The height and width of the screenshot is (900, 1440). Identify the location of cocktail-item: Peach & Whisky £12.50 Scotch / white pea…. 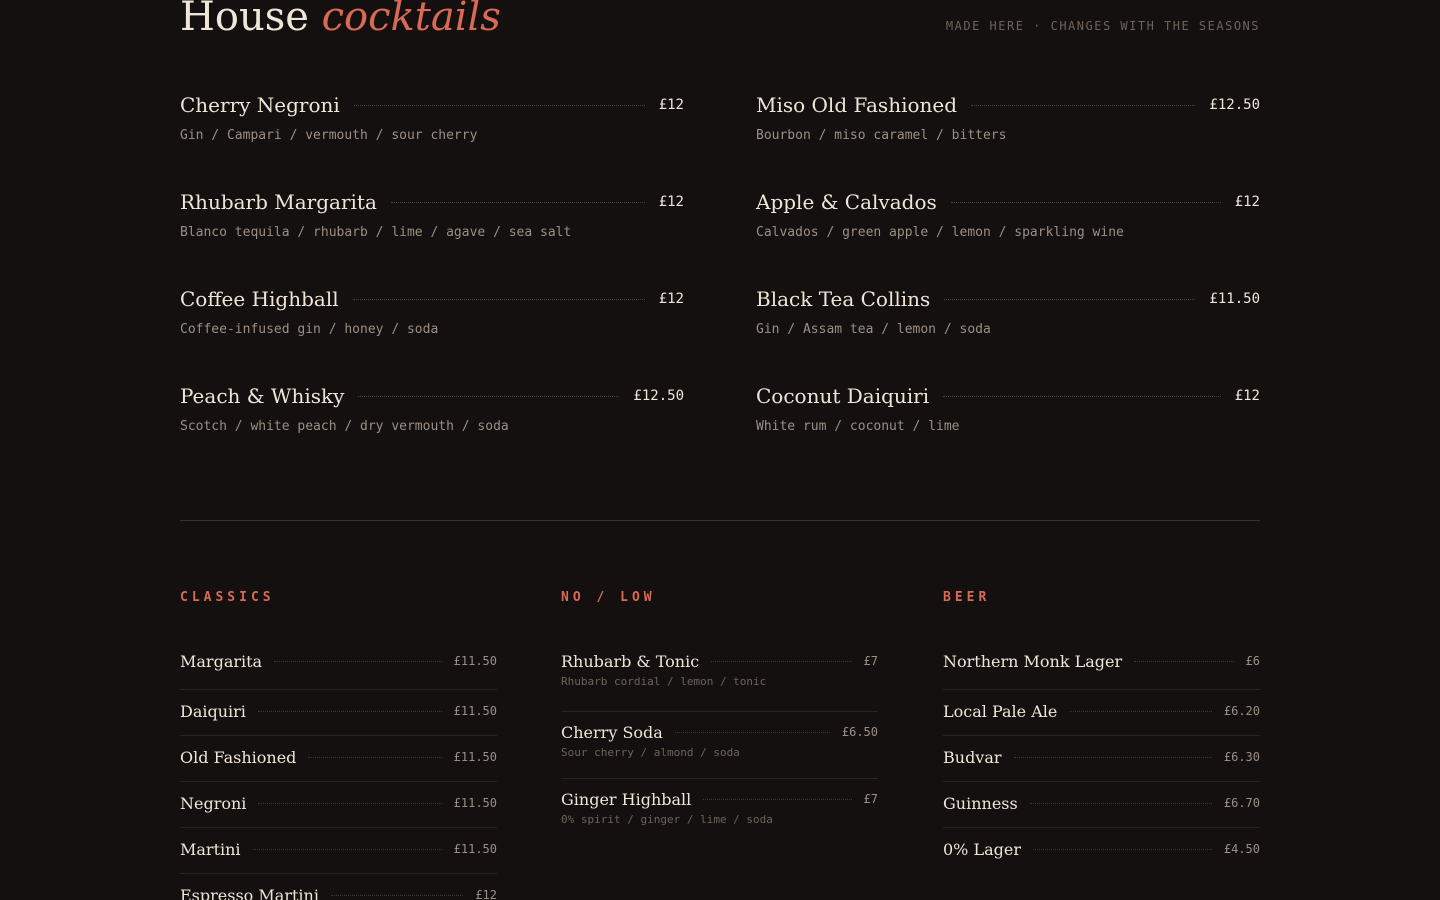
(432, 429).